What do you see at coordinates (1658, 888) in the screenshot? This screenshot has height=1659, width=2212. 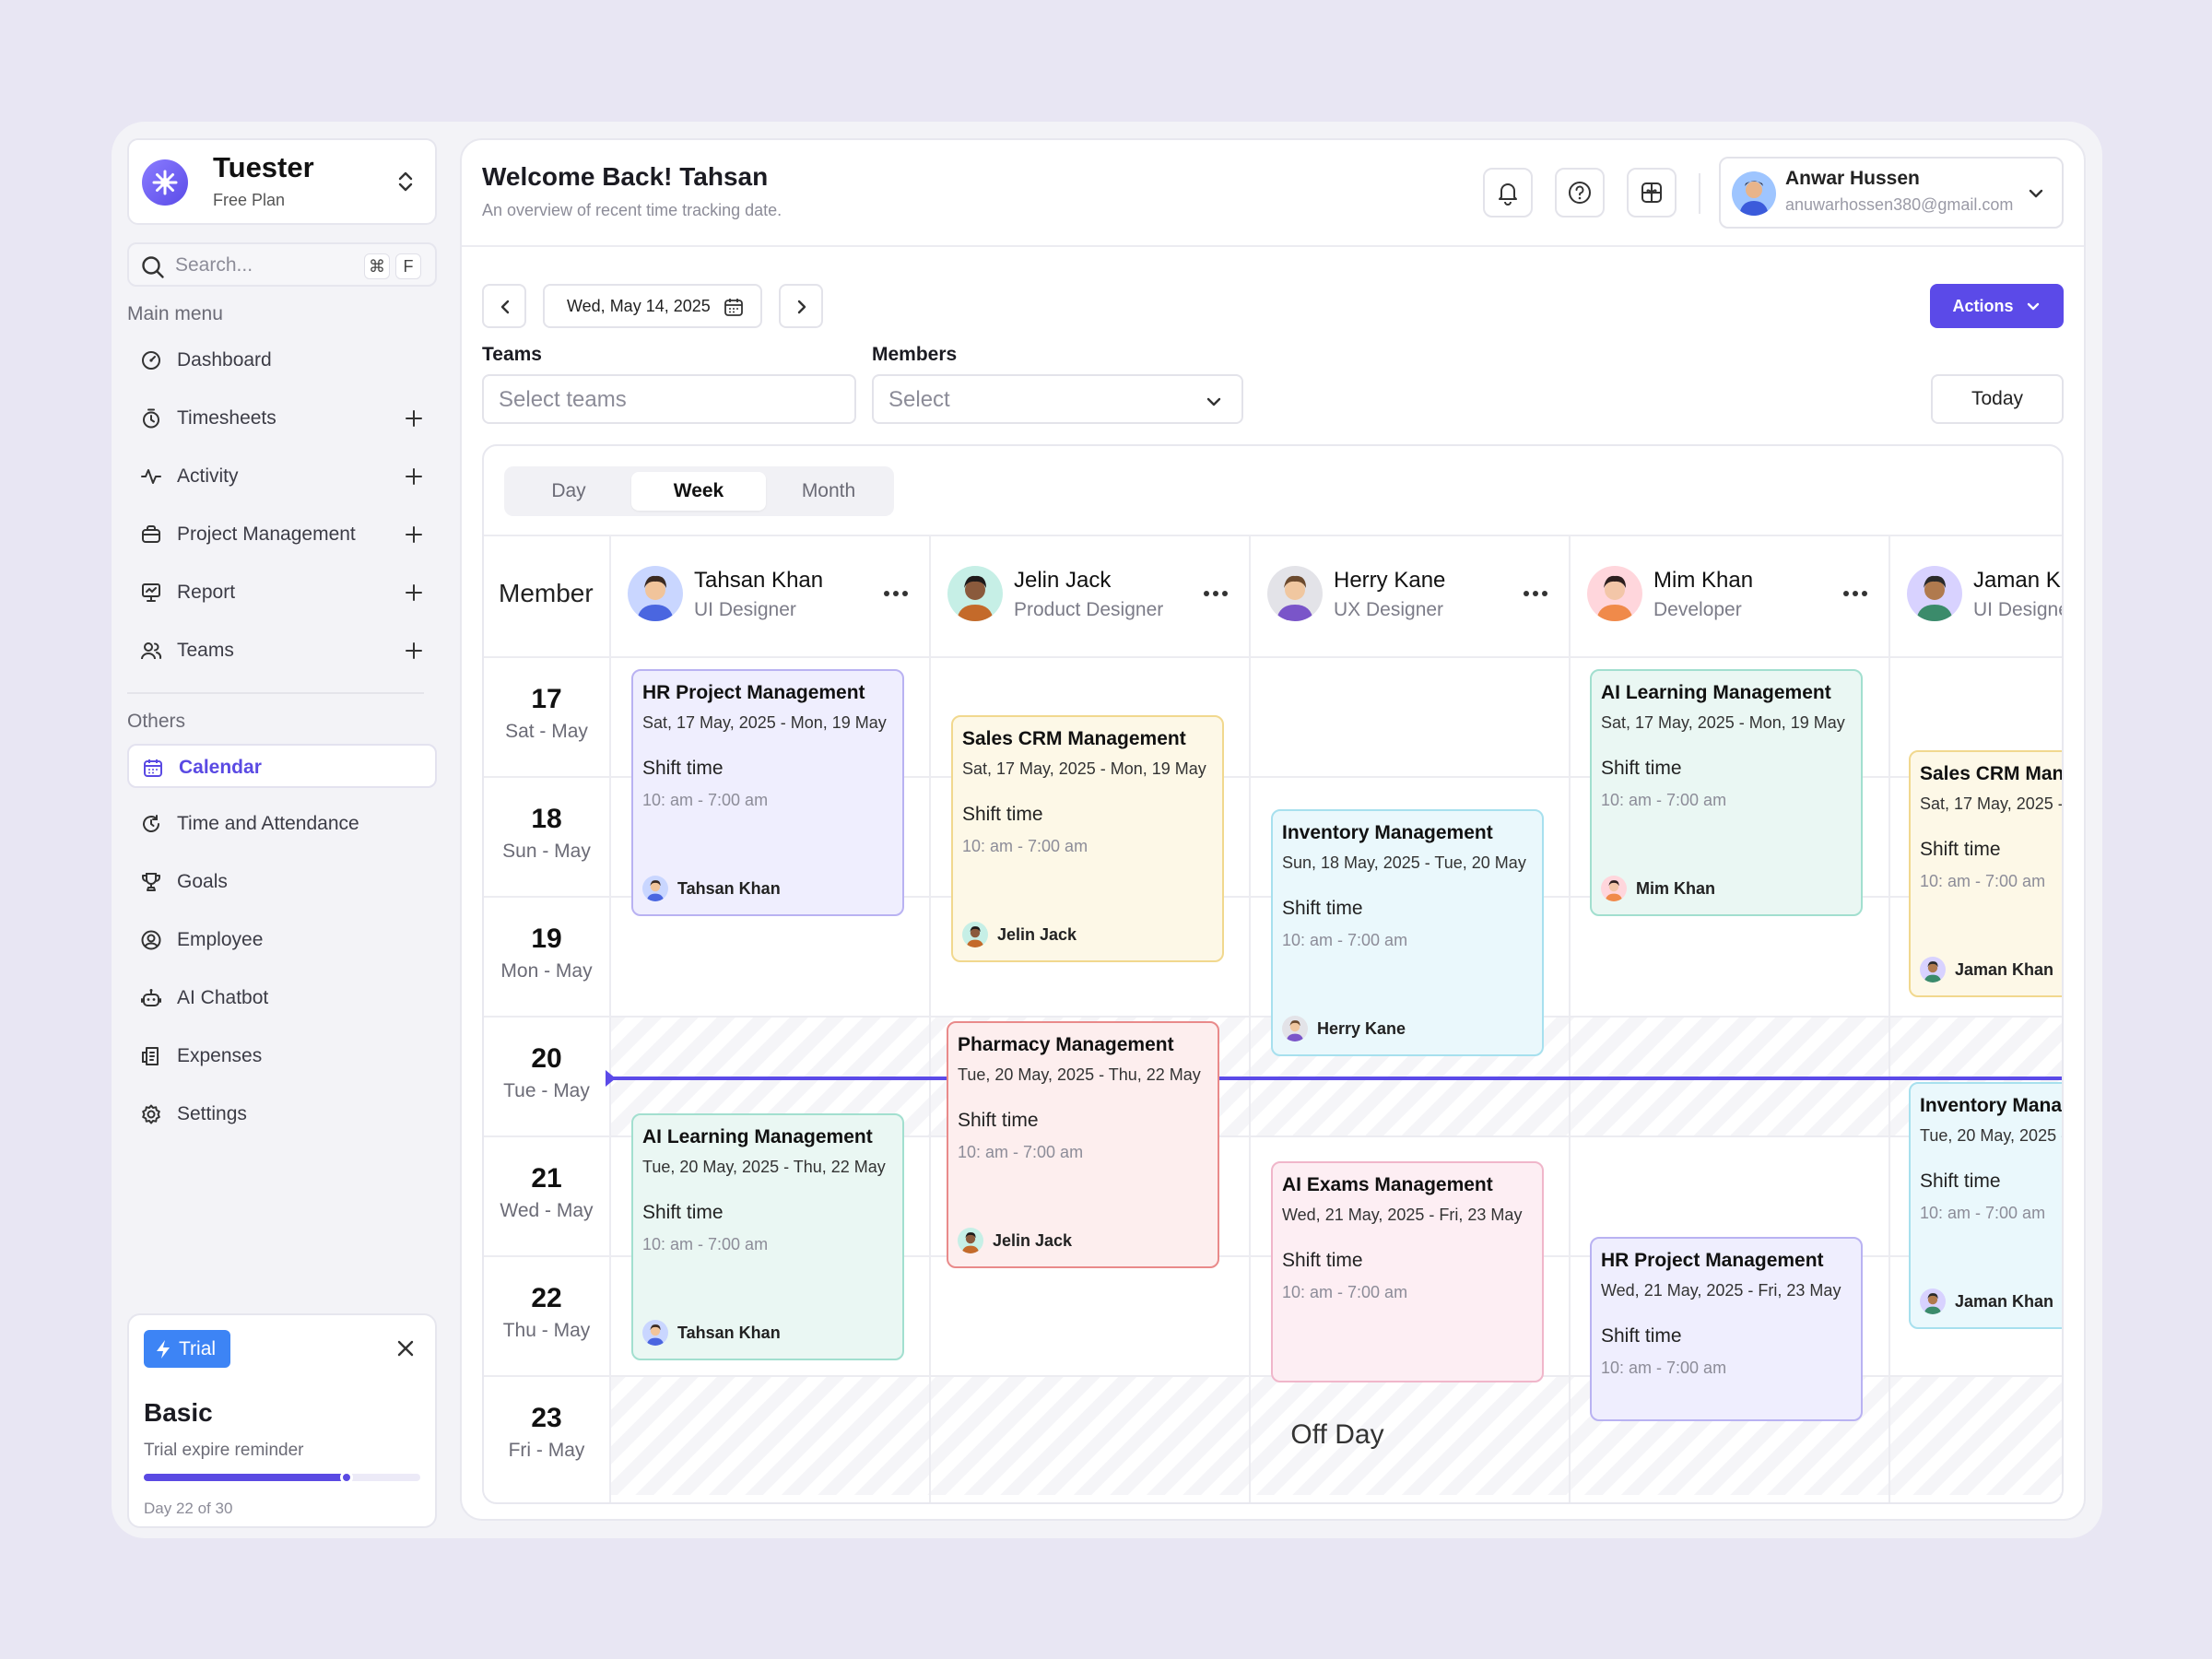 I see `event-assignee: Mim Khan` at bounding box center [1658, 888].